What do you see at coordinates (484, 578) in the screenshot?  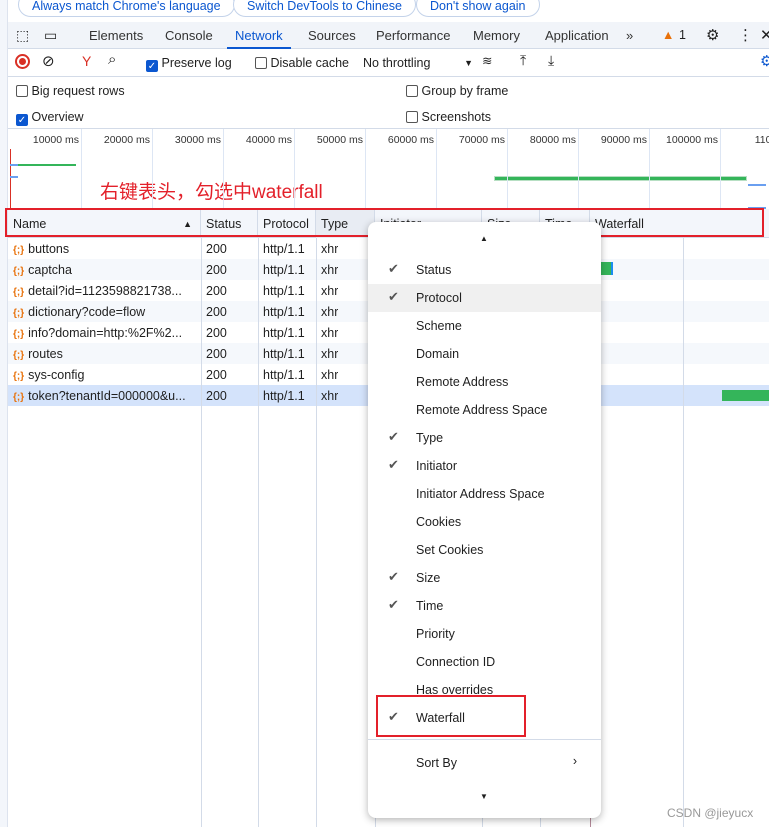 I see `menu-item-size: ✔ Size` at bounding box center [484, 578].